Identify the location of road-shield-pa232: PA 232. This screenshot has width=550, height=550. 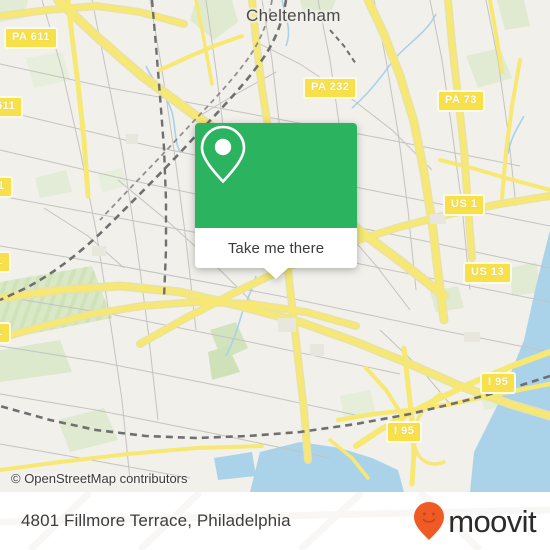
(330, 88).